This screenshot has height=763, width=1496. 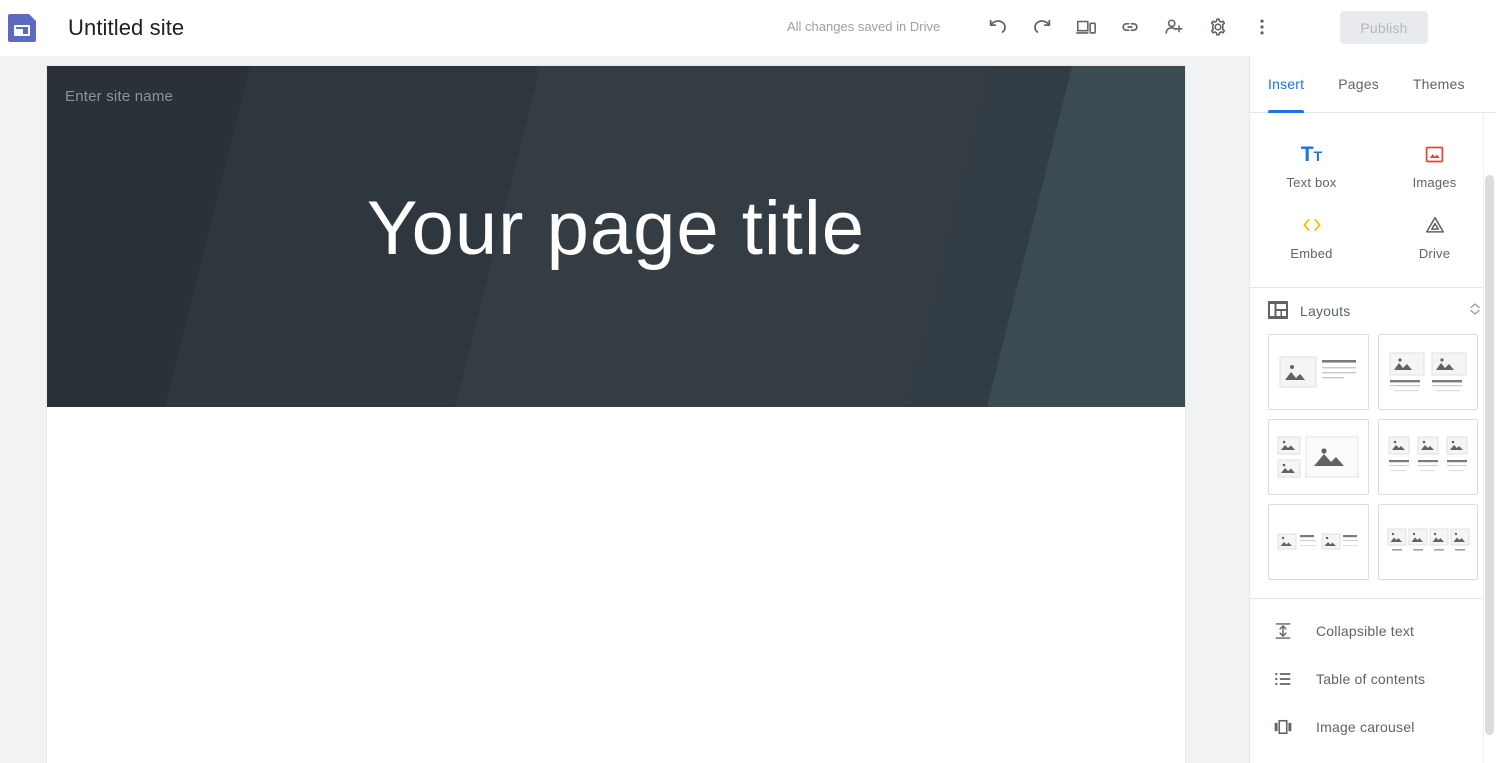 I want to click on page-title-text: Your page title, so click(x=616, y=229).